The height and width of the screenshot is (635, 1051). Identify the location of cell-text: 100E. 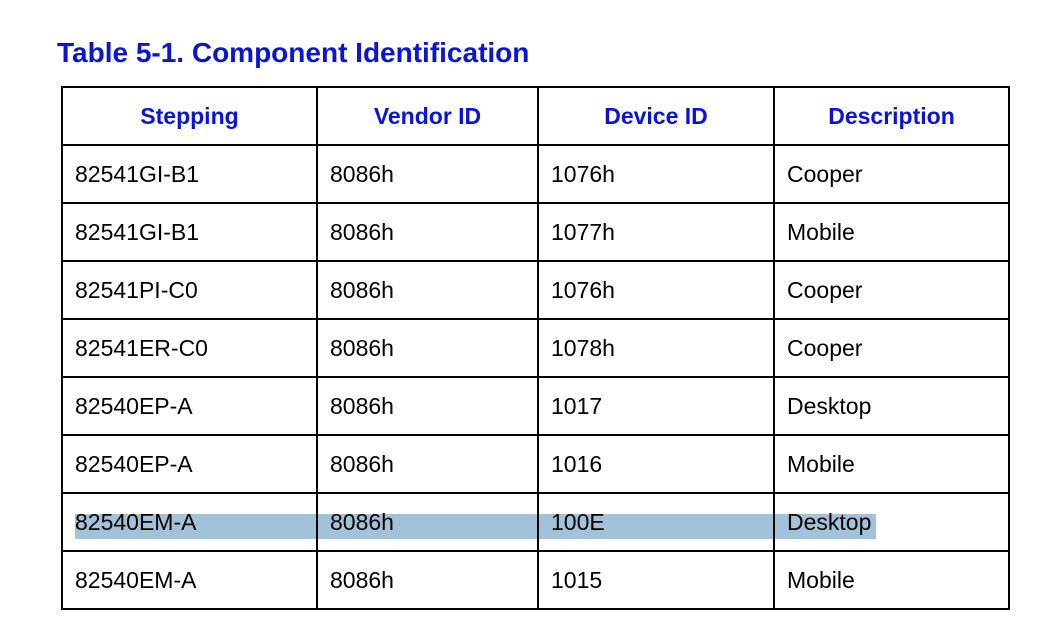
(578, 521).